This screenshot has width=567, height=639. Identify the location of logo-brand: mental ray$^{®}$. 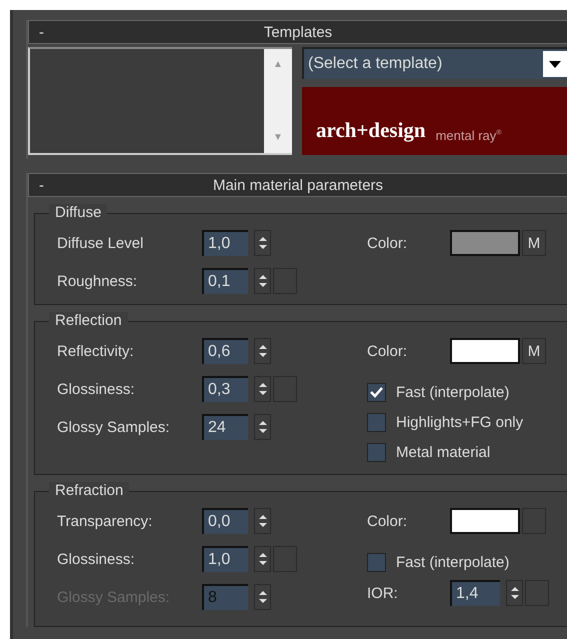
(469, 135).